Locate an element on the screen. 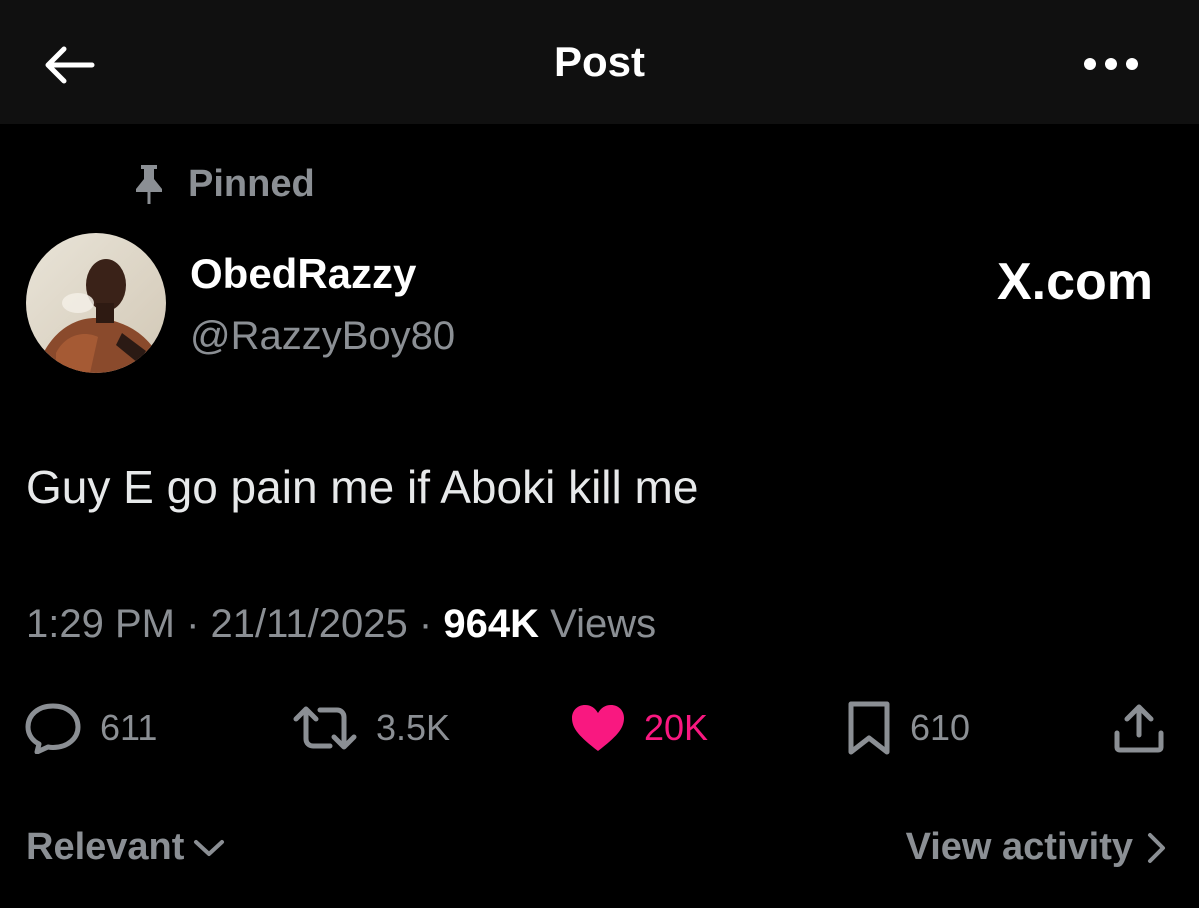  bookmark-icon is located at coordinates (869, 728).